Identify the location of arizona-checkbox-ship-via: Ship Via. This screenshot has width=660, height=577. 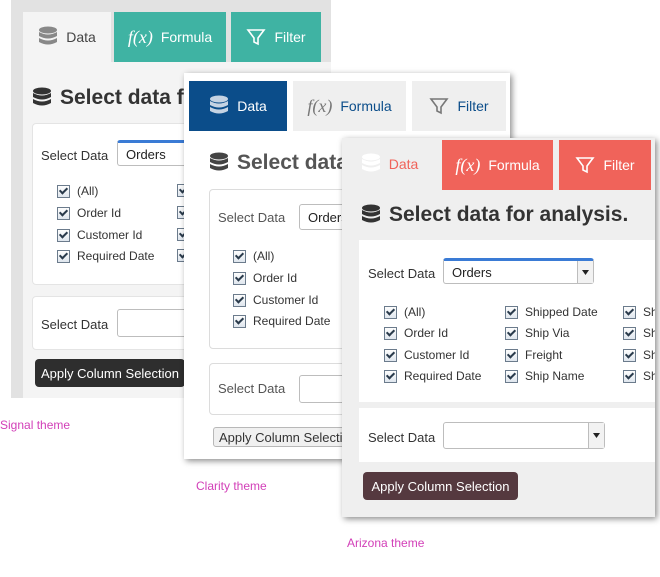
(537, 333).